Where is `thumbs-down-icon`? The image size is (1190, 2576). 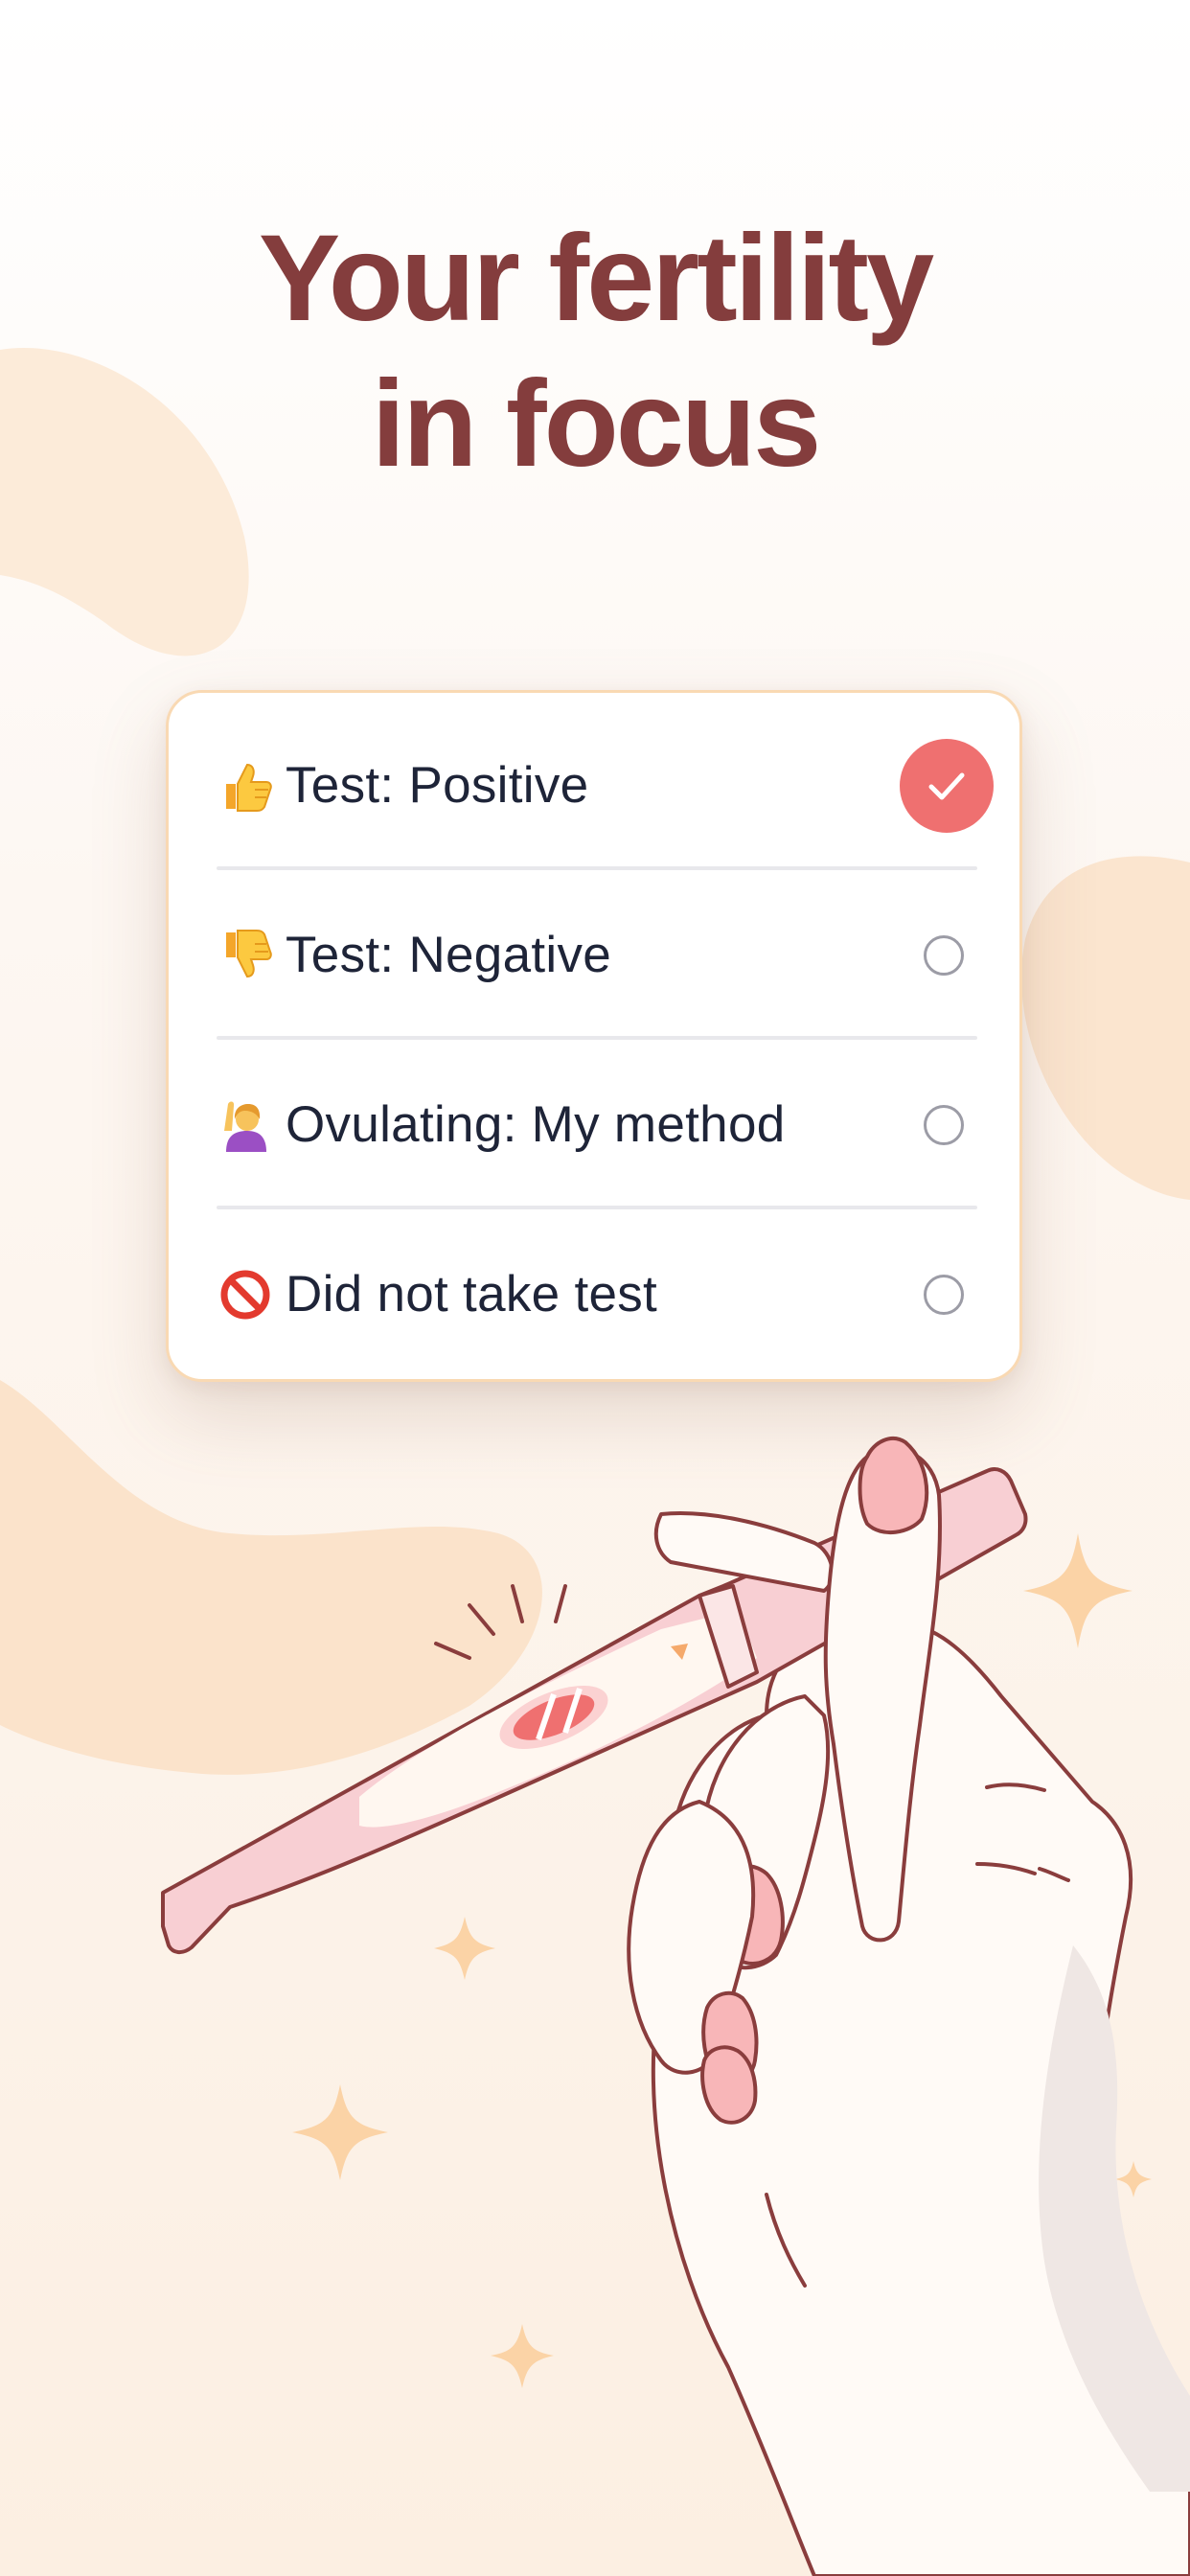
thumbs-down-icon is located at coordinates (246, 955).